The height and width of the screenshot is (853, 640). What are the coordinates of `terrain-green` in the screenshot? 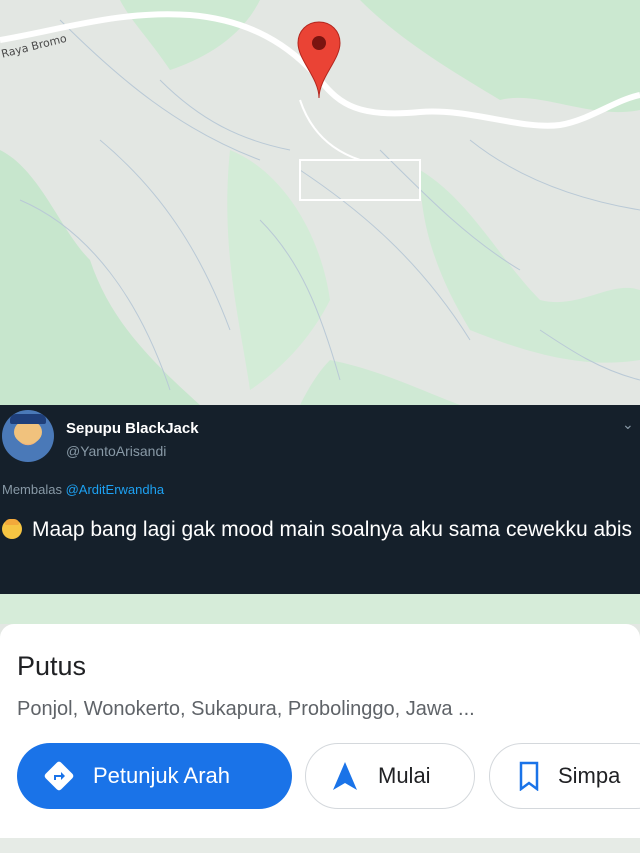 It's located at (320, 609).